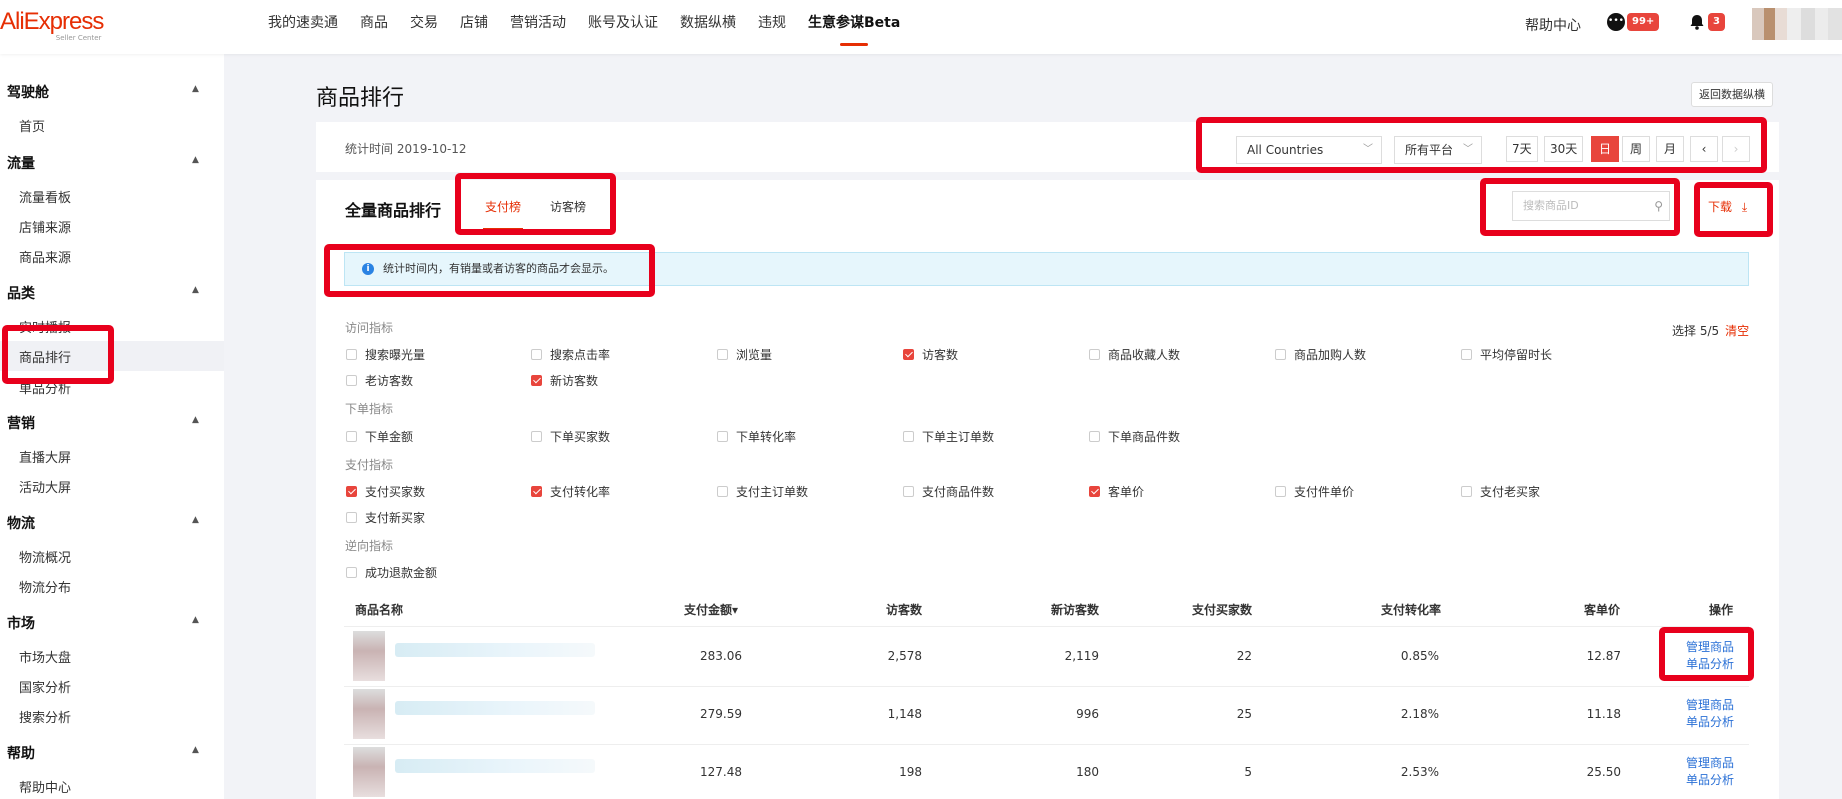 This screenshot has width=1842, height=799. Describe the element at coordinates (45, 356) in the screenshot. I see `sidebar-item-product-ranking: 商品排行` at that location.